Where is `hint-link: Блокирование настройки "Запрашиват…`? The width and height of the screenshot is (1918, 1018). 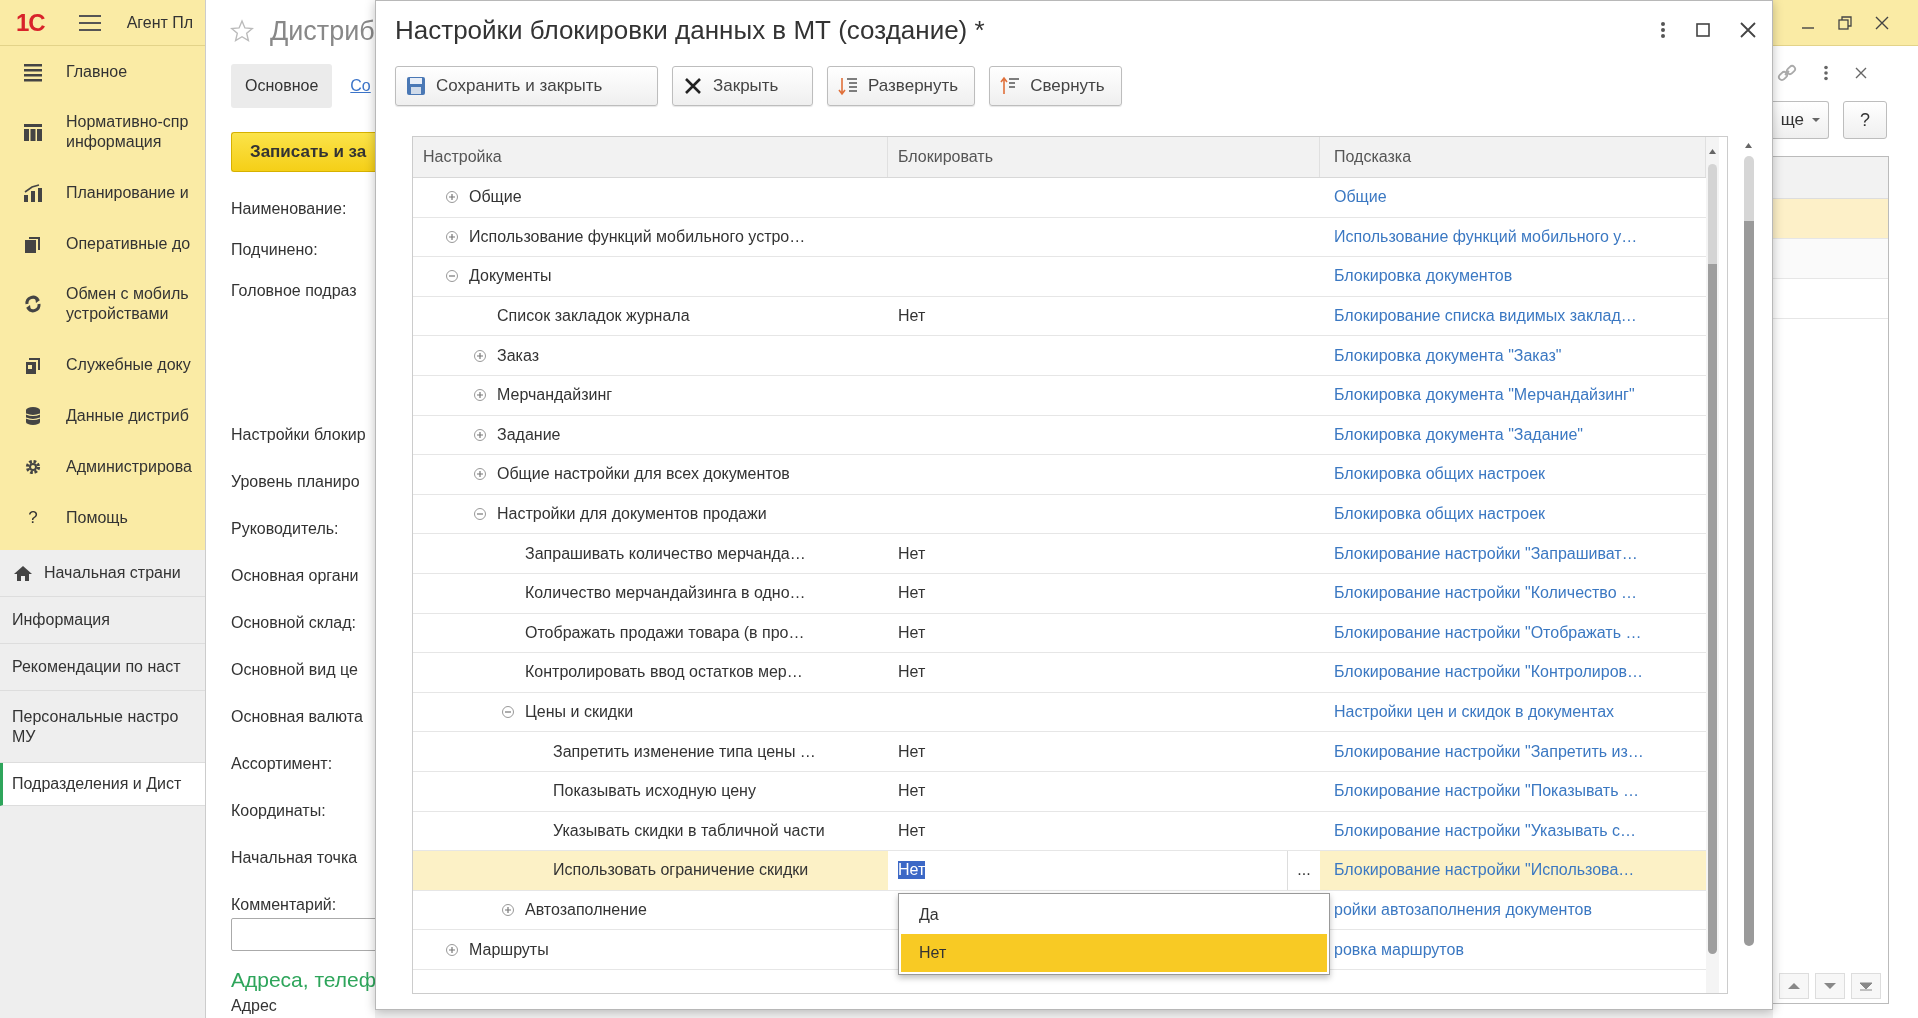 hint-link: Блокирование настройки "Запрашиват… is located at coordinates (1486, 553).